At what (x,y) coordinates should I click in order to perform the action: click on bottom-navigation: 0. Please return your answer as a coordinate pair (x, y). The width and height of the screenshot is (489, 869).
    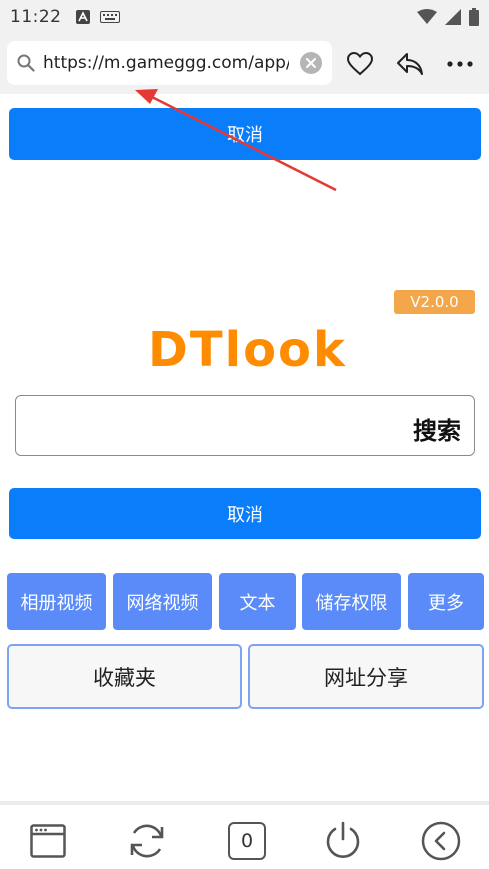
    Looking at the image, I should click on (244, 835).